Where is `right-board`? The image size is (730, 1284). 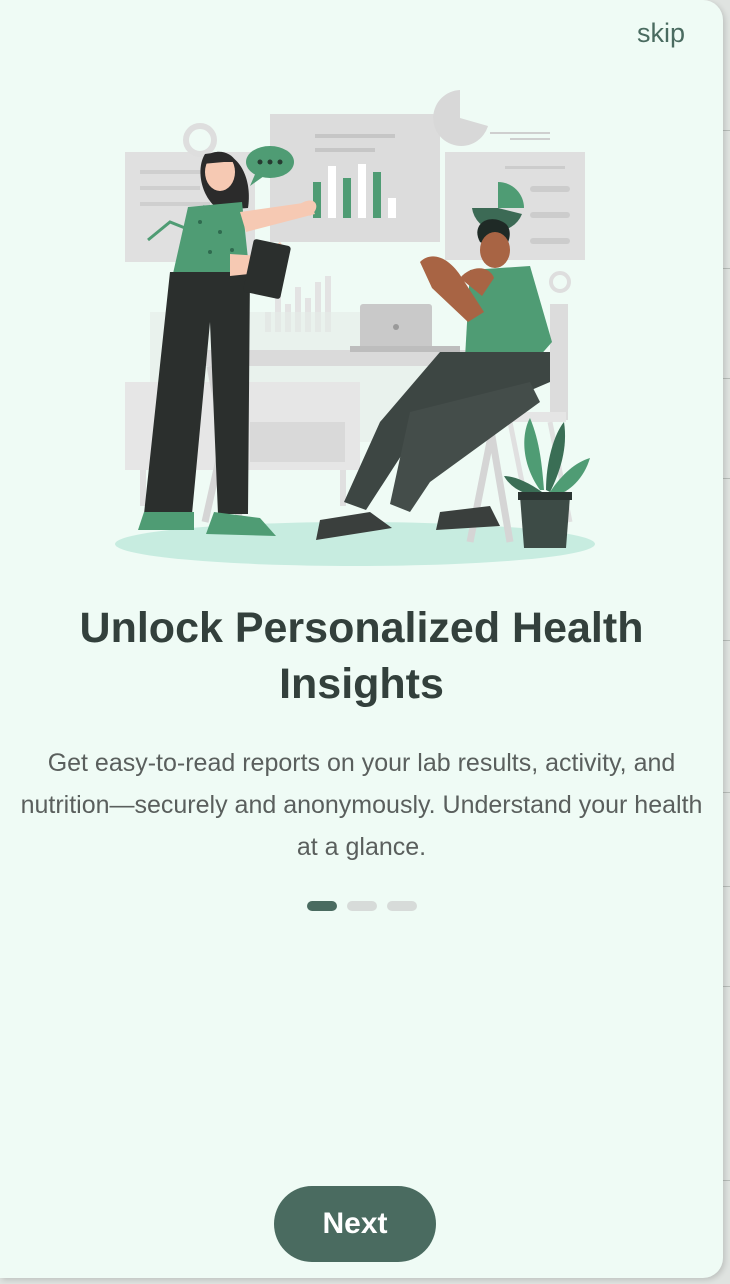
right-board is located at coordinates (515, 206).